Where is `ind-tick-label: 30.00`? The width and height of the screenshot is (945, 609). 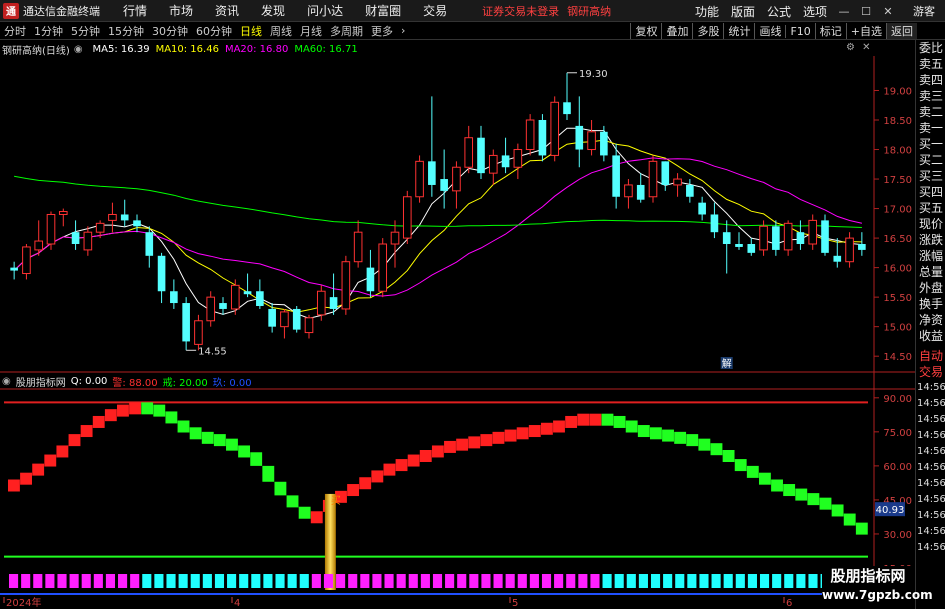 ind-tick-label: 30.00 is located at coordinates (897, 535).